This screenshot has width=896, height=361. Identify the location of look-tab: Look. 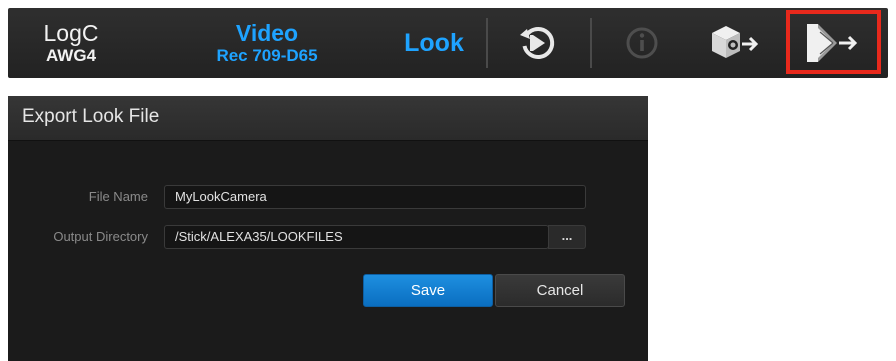
(434, 43).